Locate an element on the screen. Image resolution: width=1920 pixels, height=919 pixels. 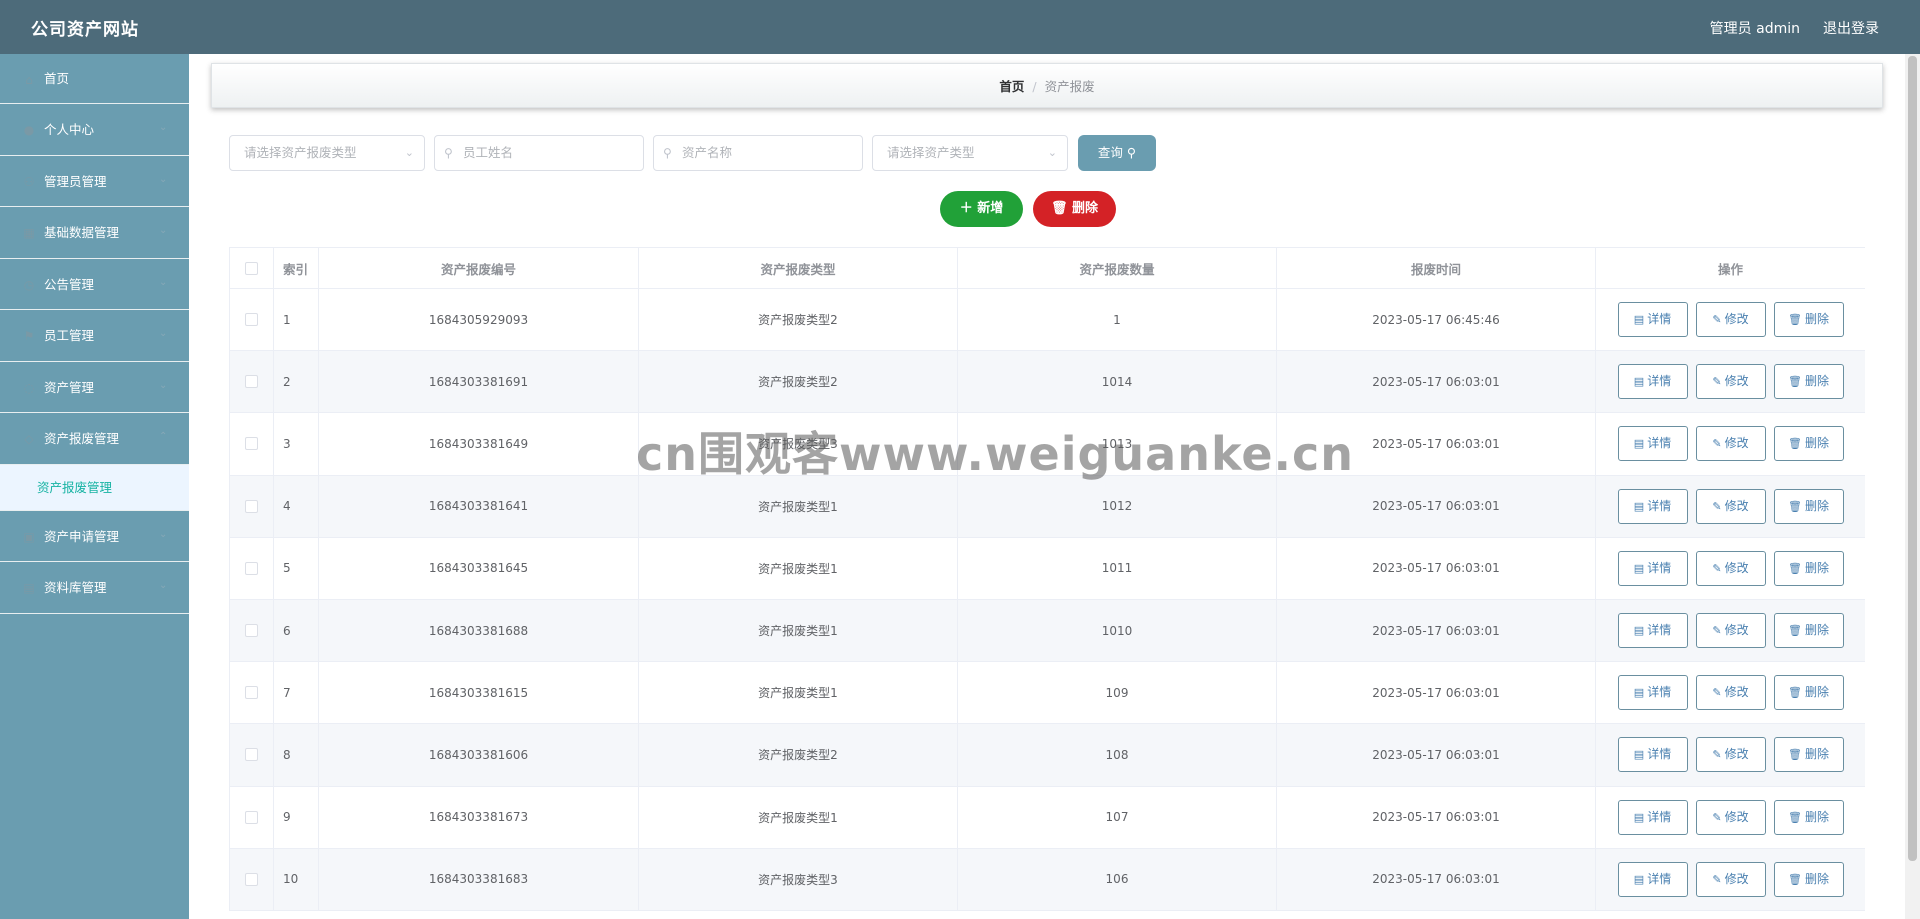
logout-link: 退出登录 is located at coordinates (1851, 28).